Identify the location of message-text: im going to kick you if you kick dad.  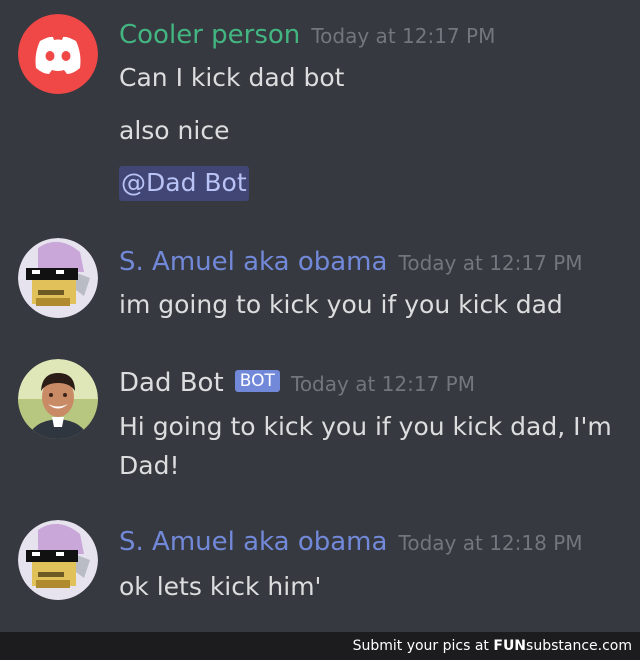
(341, 304).